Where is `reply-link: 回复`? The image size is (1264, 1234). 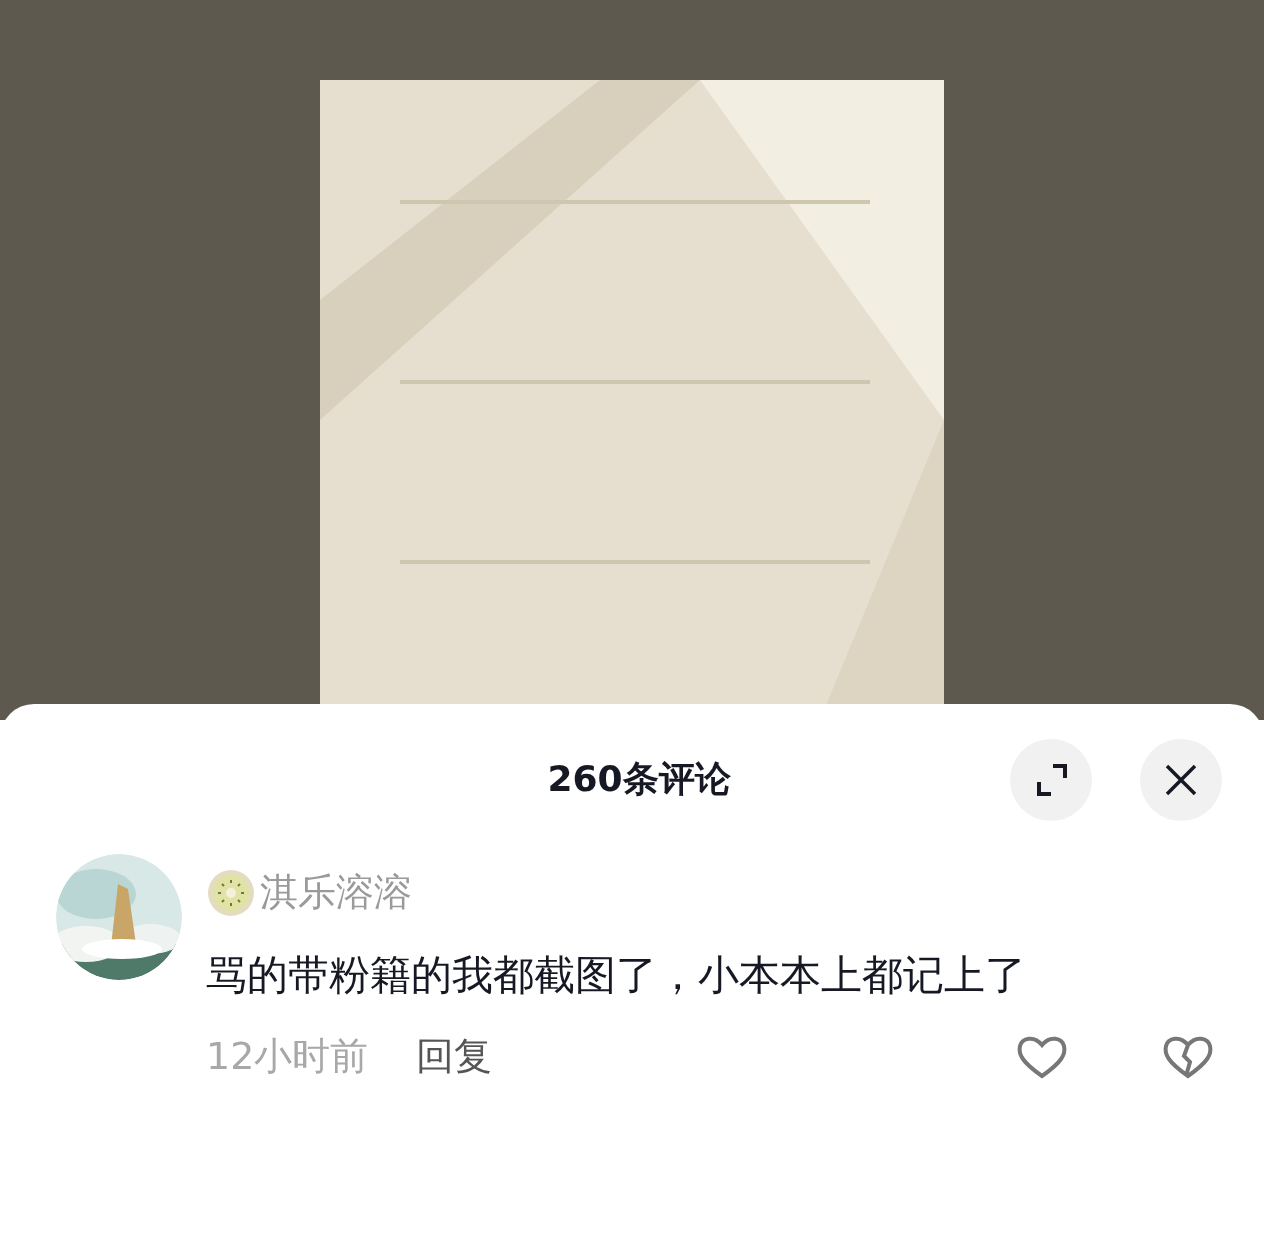 reply-link: 回复 is located at coordinates (454, 1056).